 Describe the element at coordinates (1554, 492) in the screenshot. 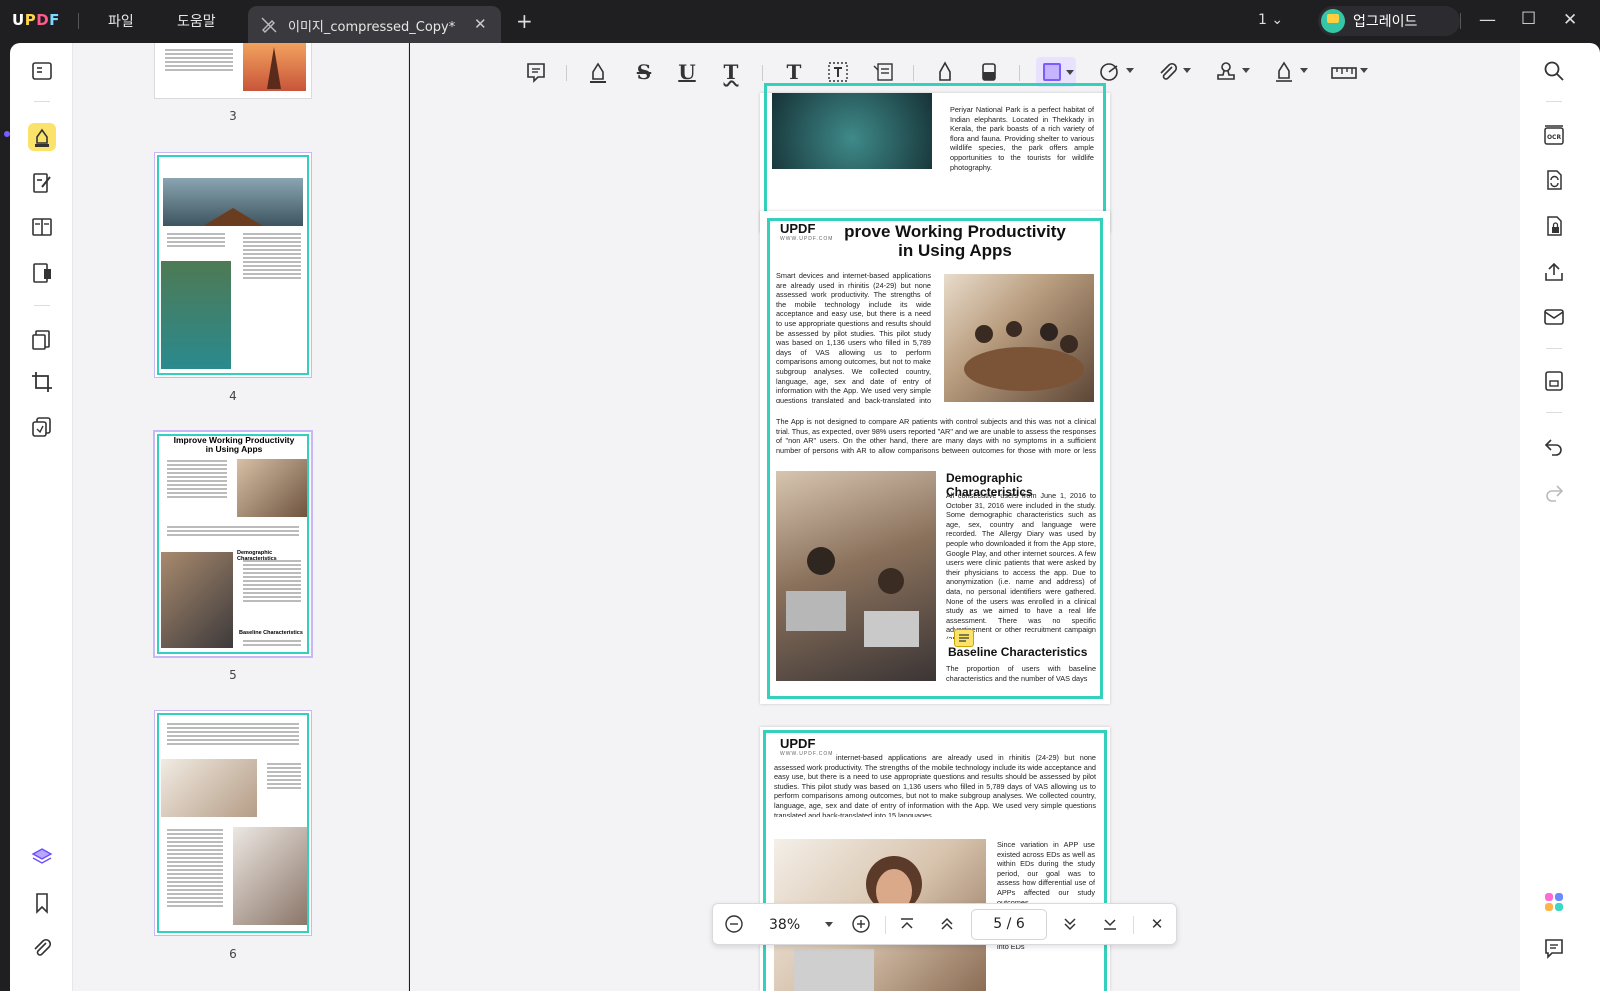

I see `redo-icon` at that location.